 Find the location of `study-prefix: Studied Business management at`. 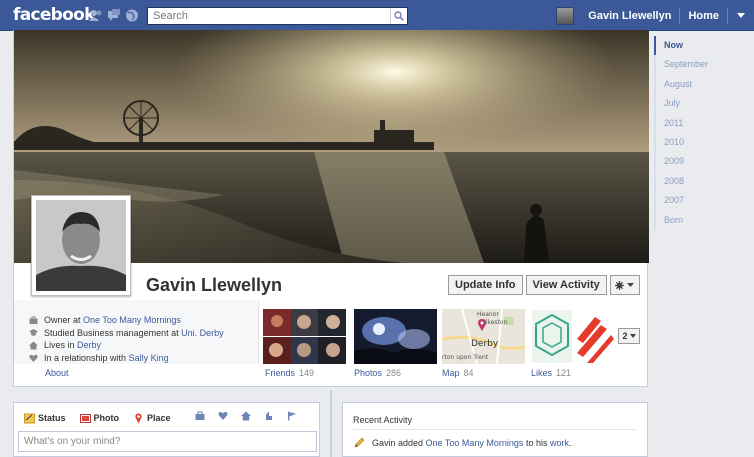

study-prefix: Studied Business management at is located at coordinates (111, 332).